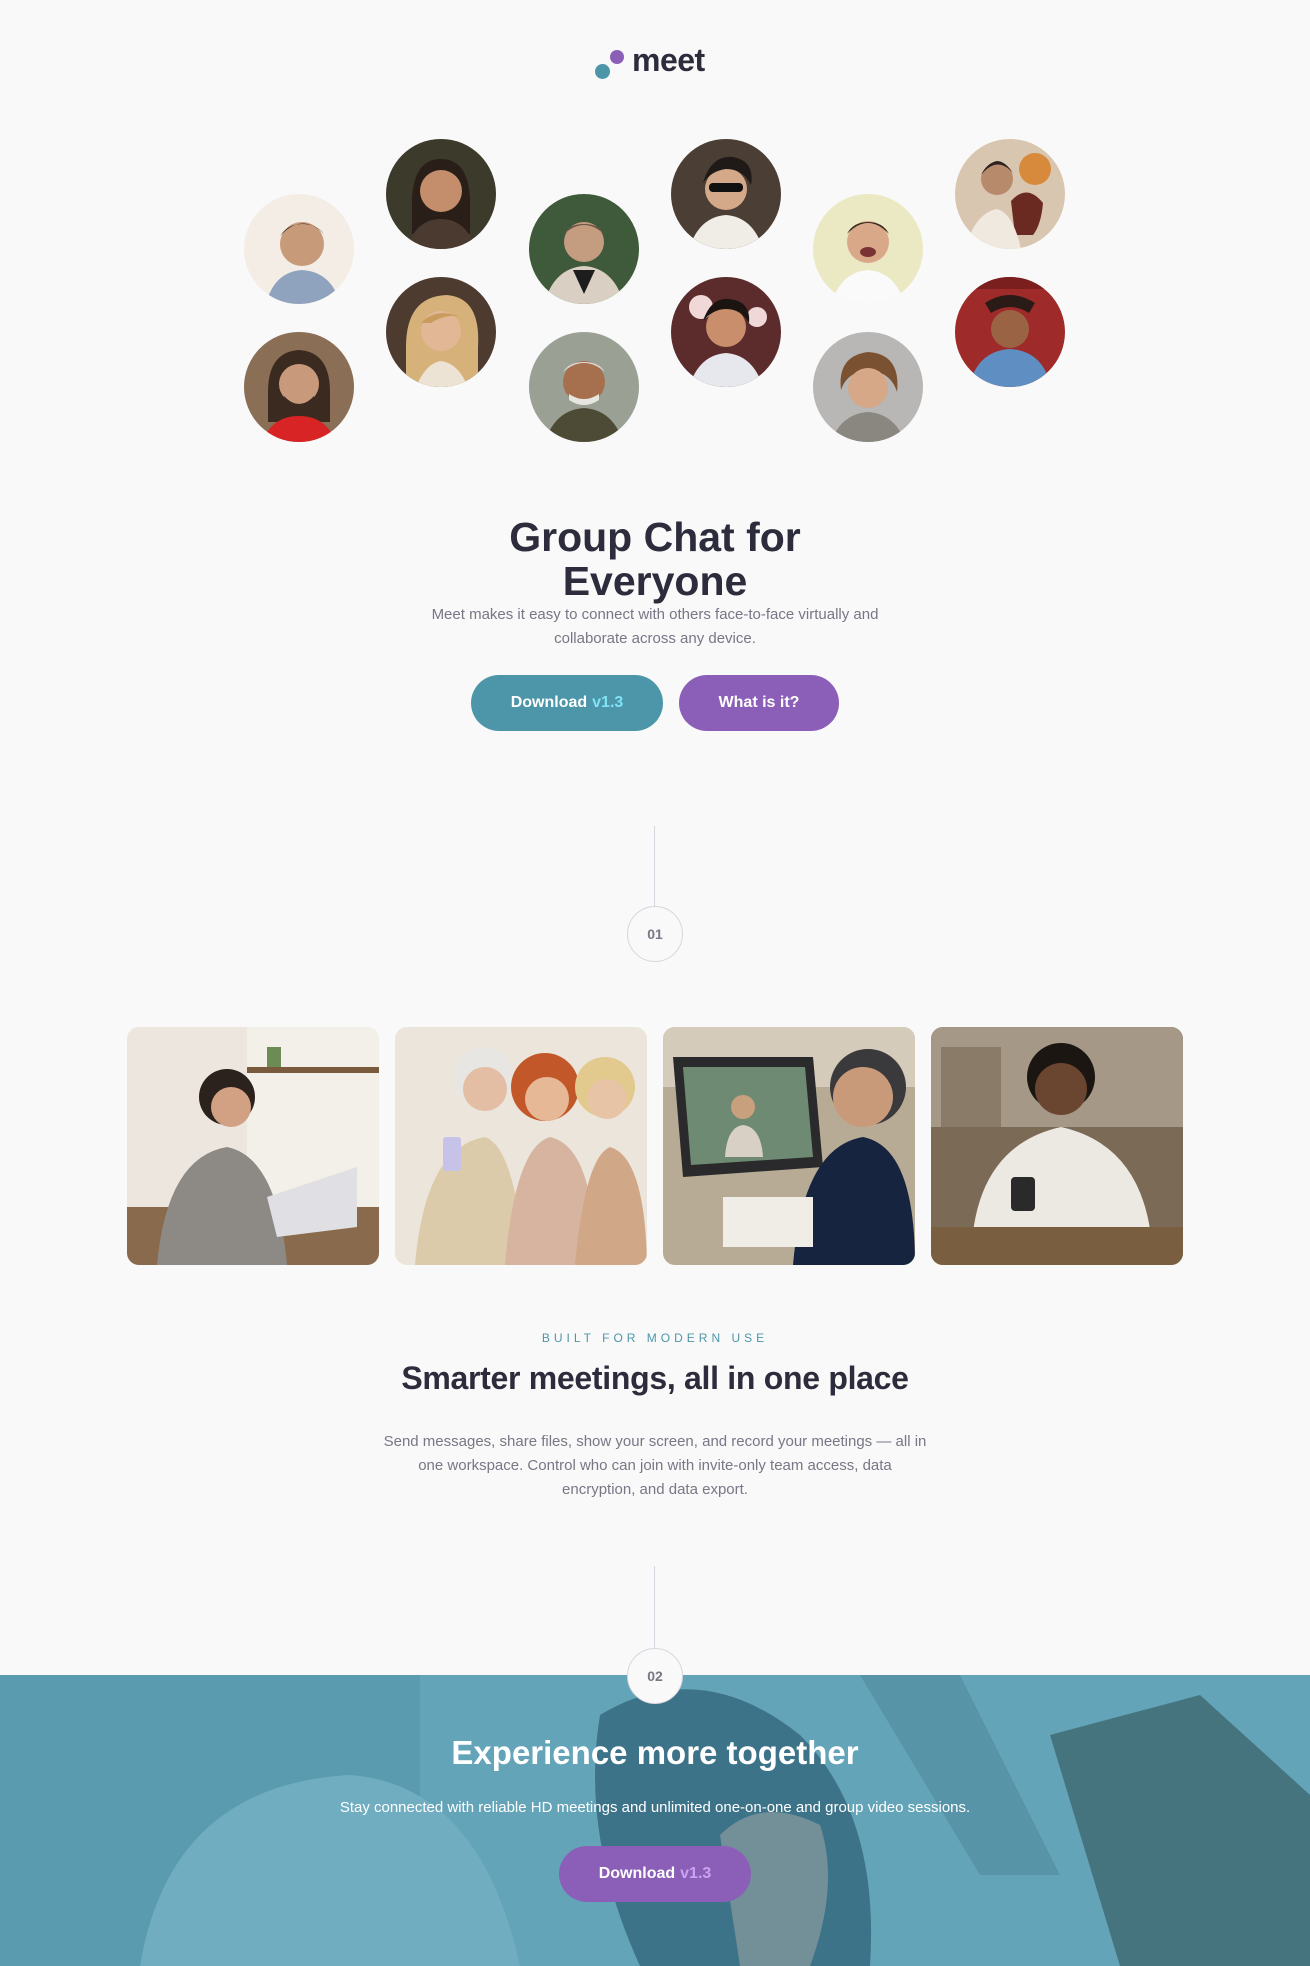  Describe the element at coordinates (655, 1338) in the screenshot. I see `section-eyebrow: BUILT FOR MODERN USE` at that location.